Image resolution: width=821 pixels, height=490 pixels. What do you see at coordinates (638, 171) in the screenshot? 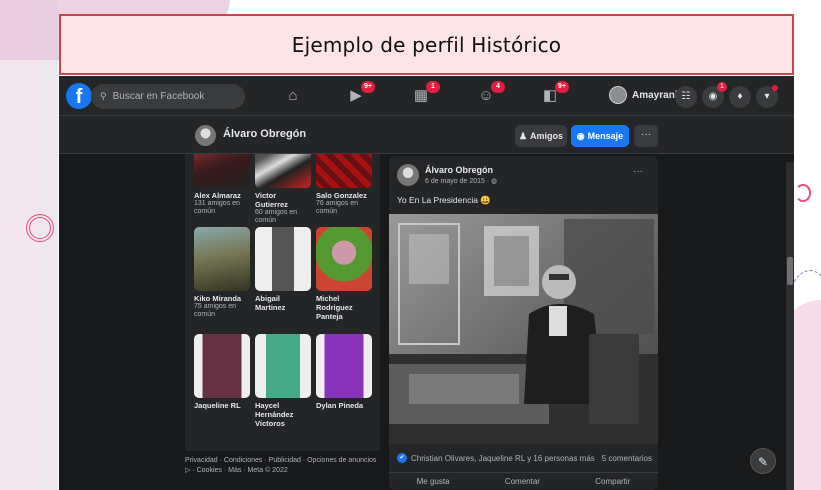
I see `post-more-icon: ···` at bounding box center [638, 171].